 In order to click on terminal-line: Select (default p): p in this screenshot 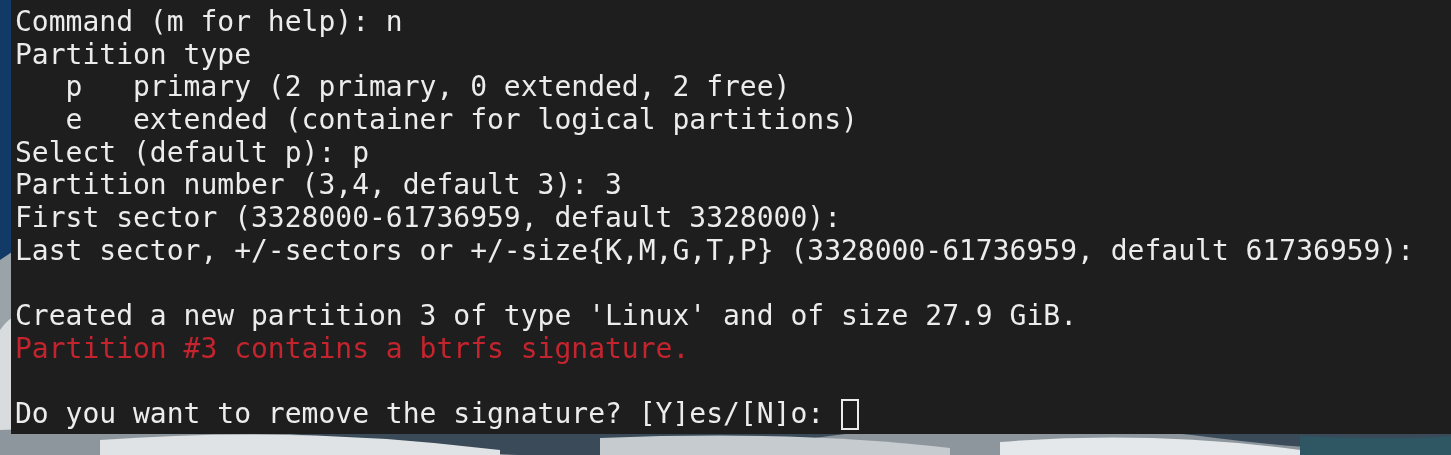, I will do `click(192, 153)`.